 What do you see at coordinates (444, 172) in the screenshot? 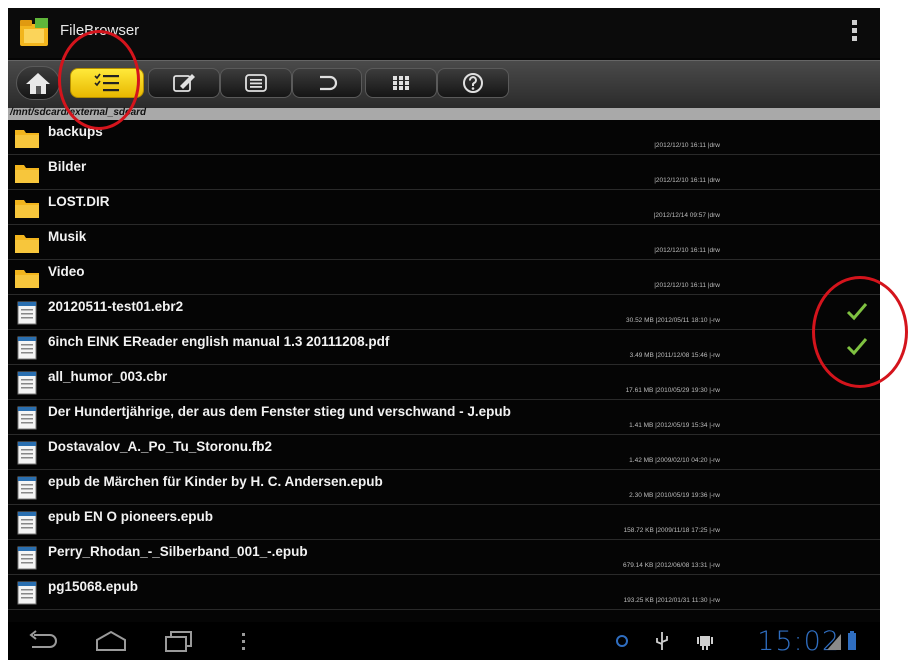
I see `list-item: Bilder |2012/12/10 16:11 |drw` at bounding box center [444, 172].